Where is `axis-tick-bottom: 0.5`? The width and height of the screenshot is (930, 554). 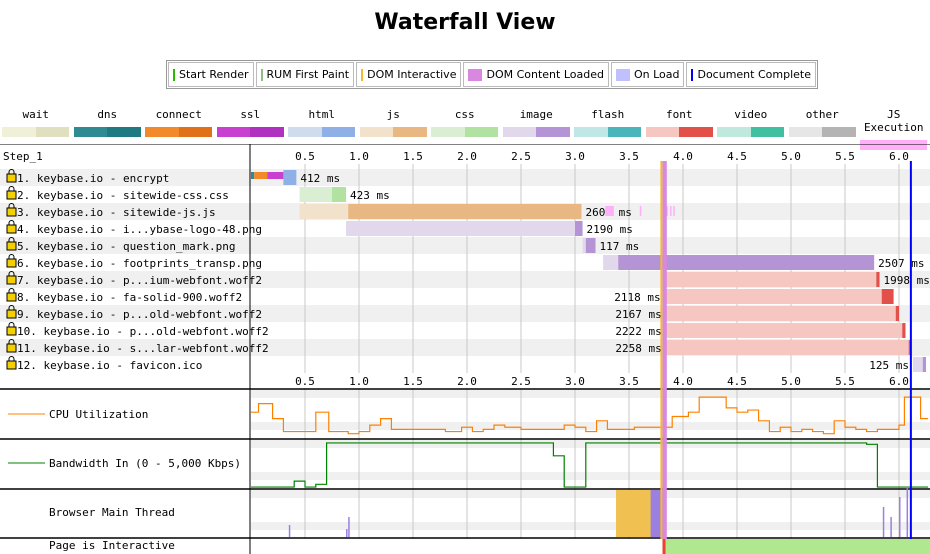 axis-tick-bottom: 0.5 is located at coordinates (305, 381).